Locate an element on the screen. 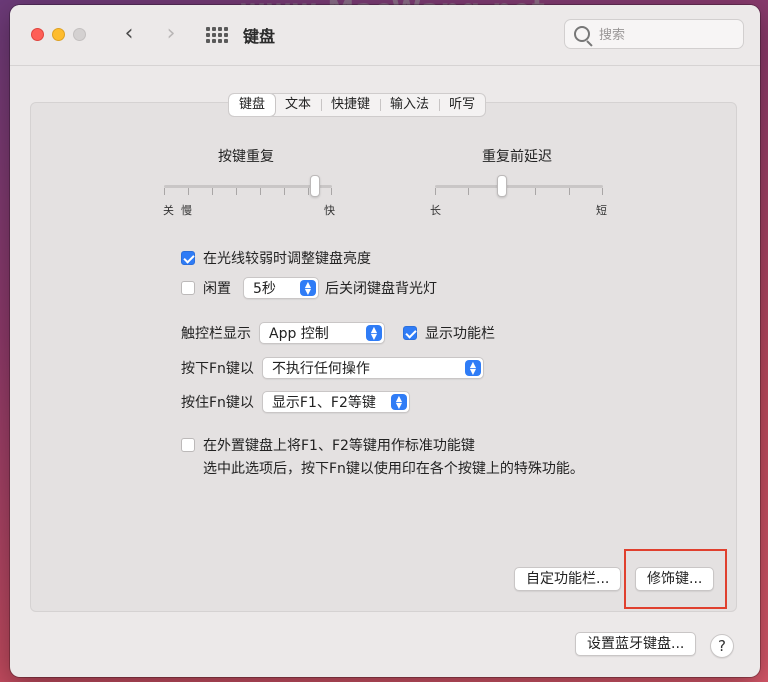  hold-fn-label: 按住Fn键以 is located at coordinates (217, 403).